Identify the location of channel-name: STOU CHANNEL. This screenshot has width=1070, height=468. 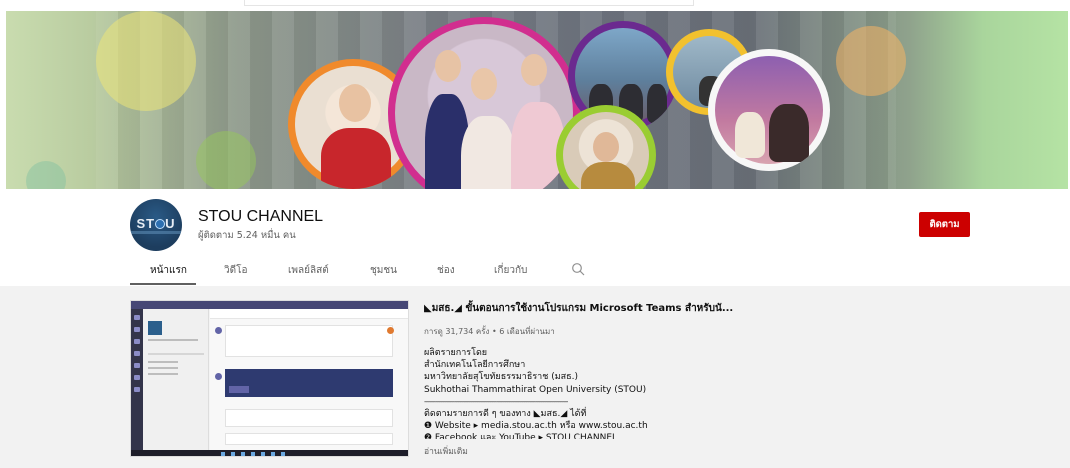
(261, 216).